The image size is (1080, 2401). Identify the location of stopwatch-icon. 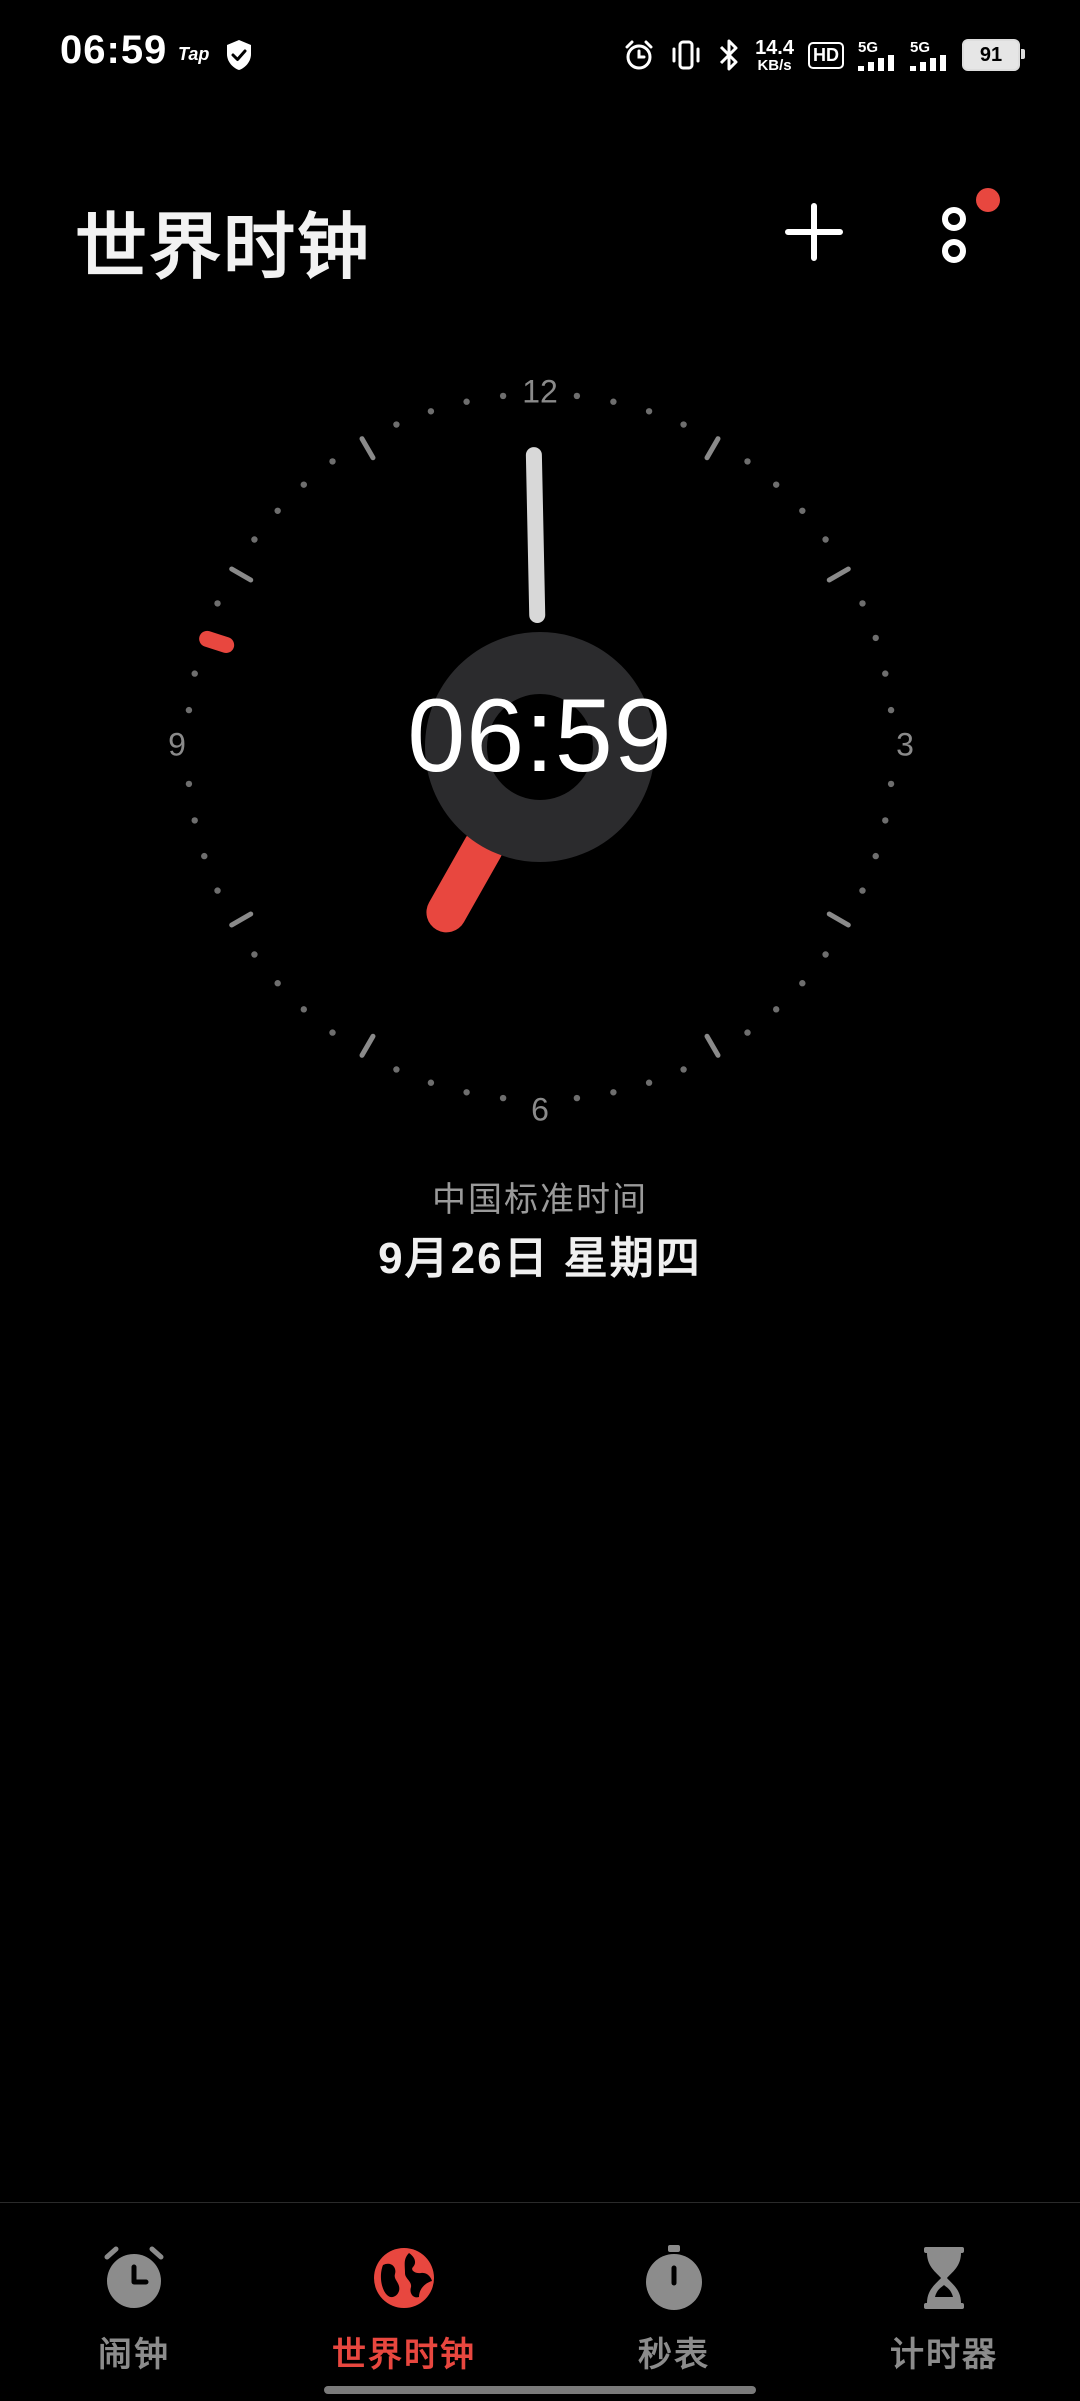
(674, 2277).